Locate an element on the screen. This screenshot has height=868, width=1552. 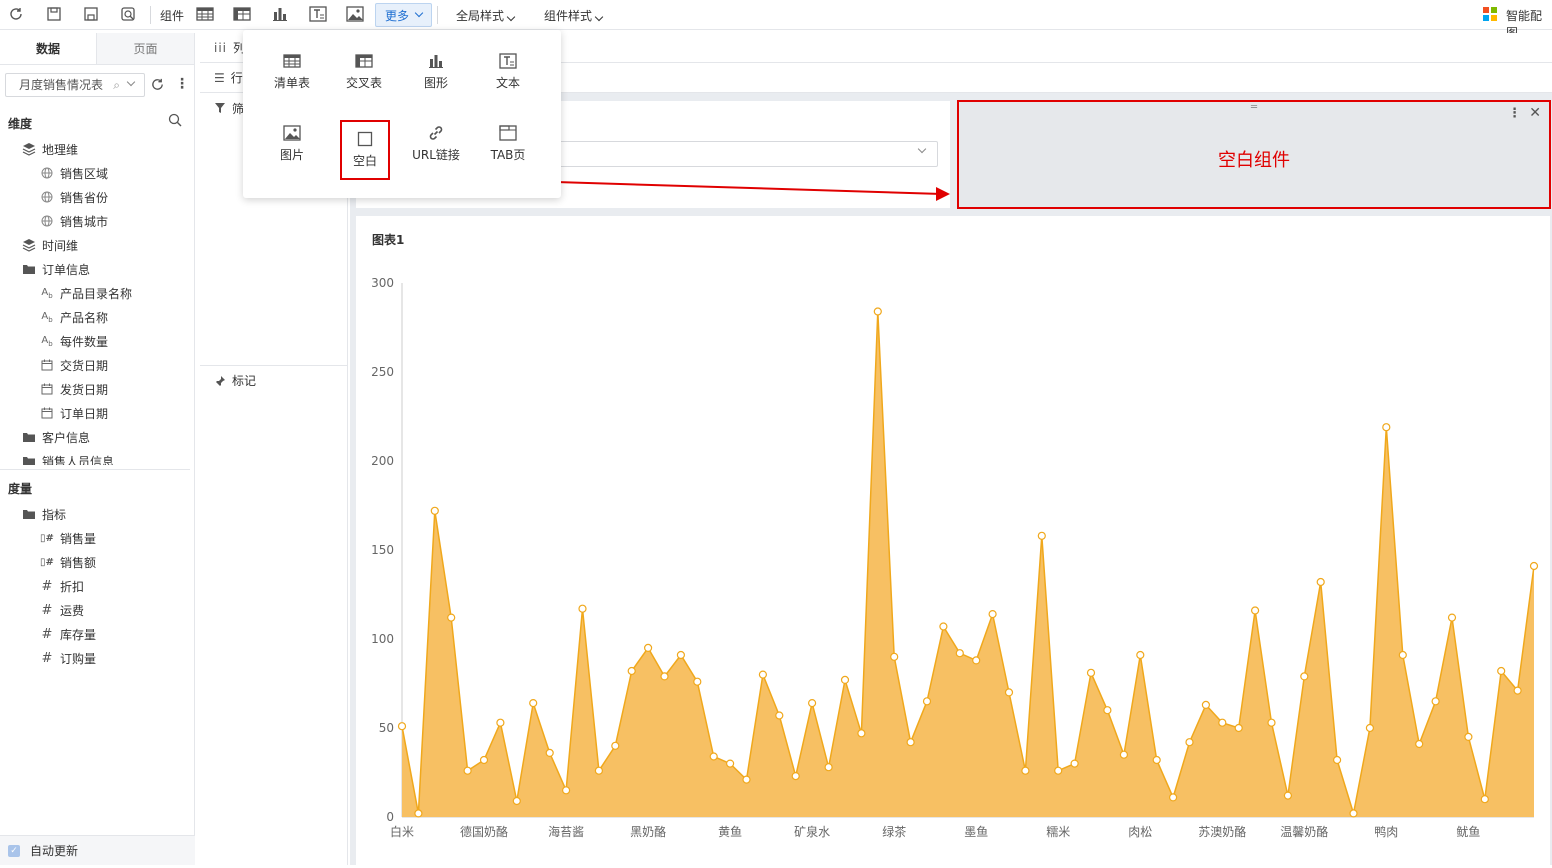
globe-icon is located at coordinates (47, 221).